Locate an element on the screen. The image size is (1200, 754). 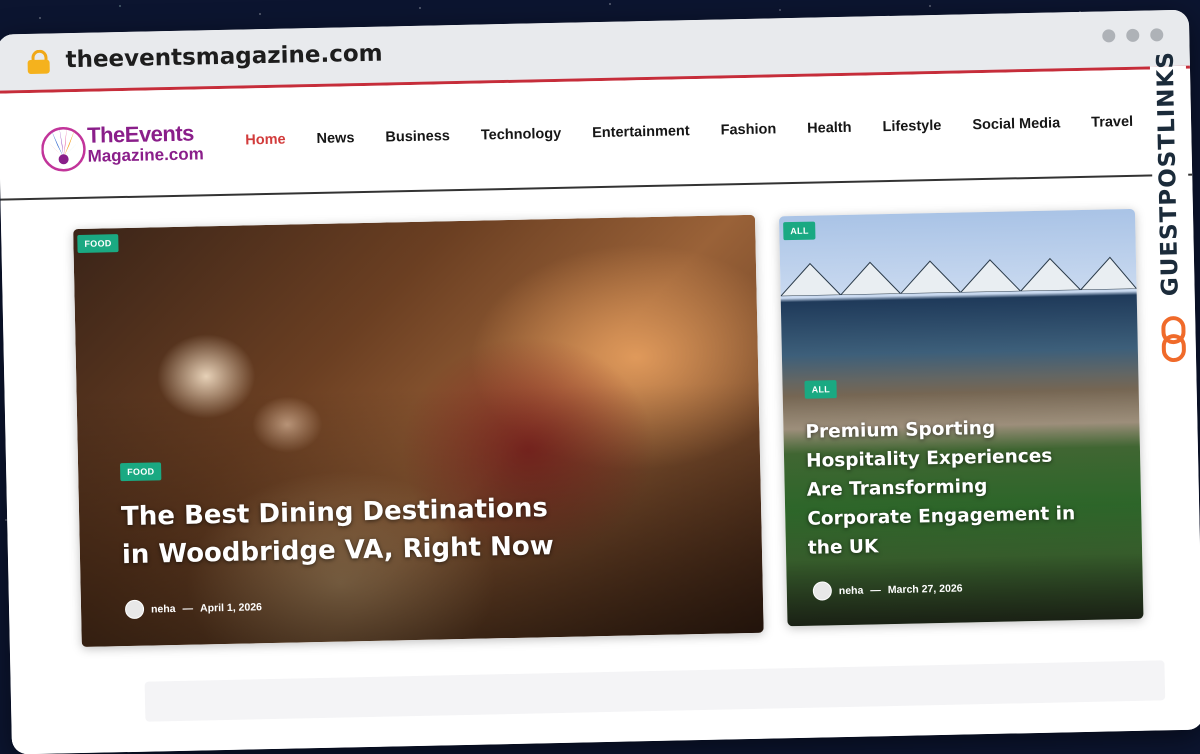
guestpostlinks-watermark: GUESTPOSTLINKS is located at coordinates (1171, 209).